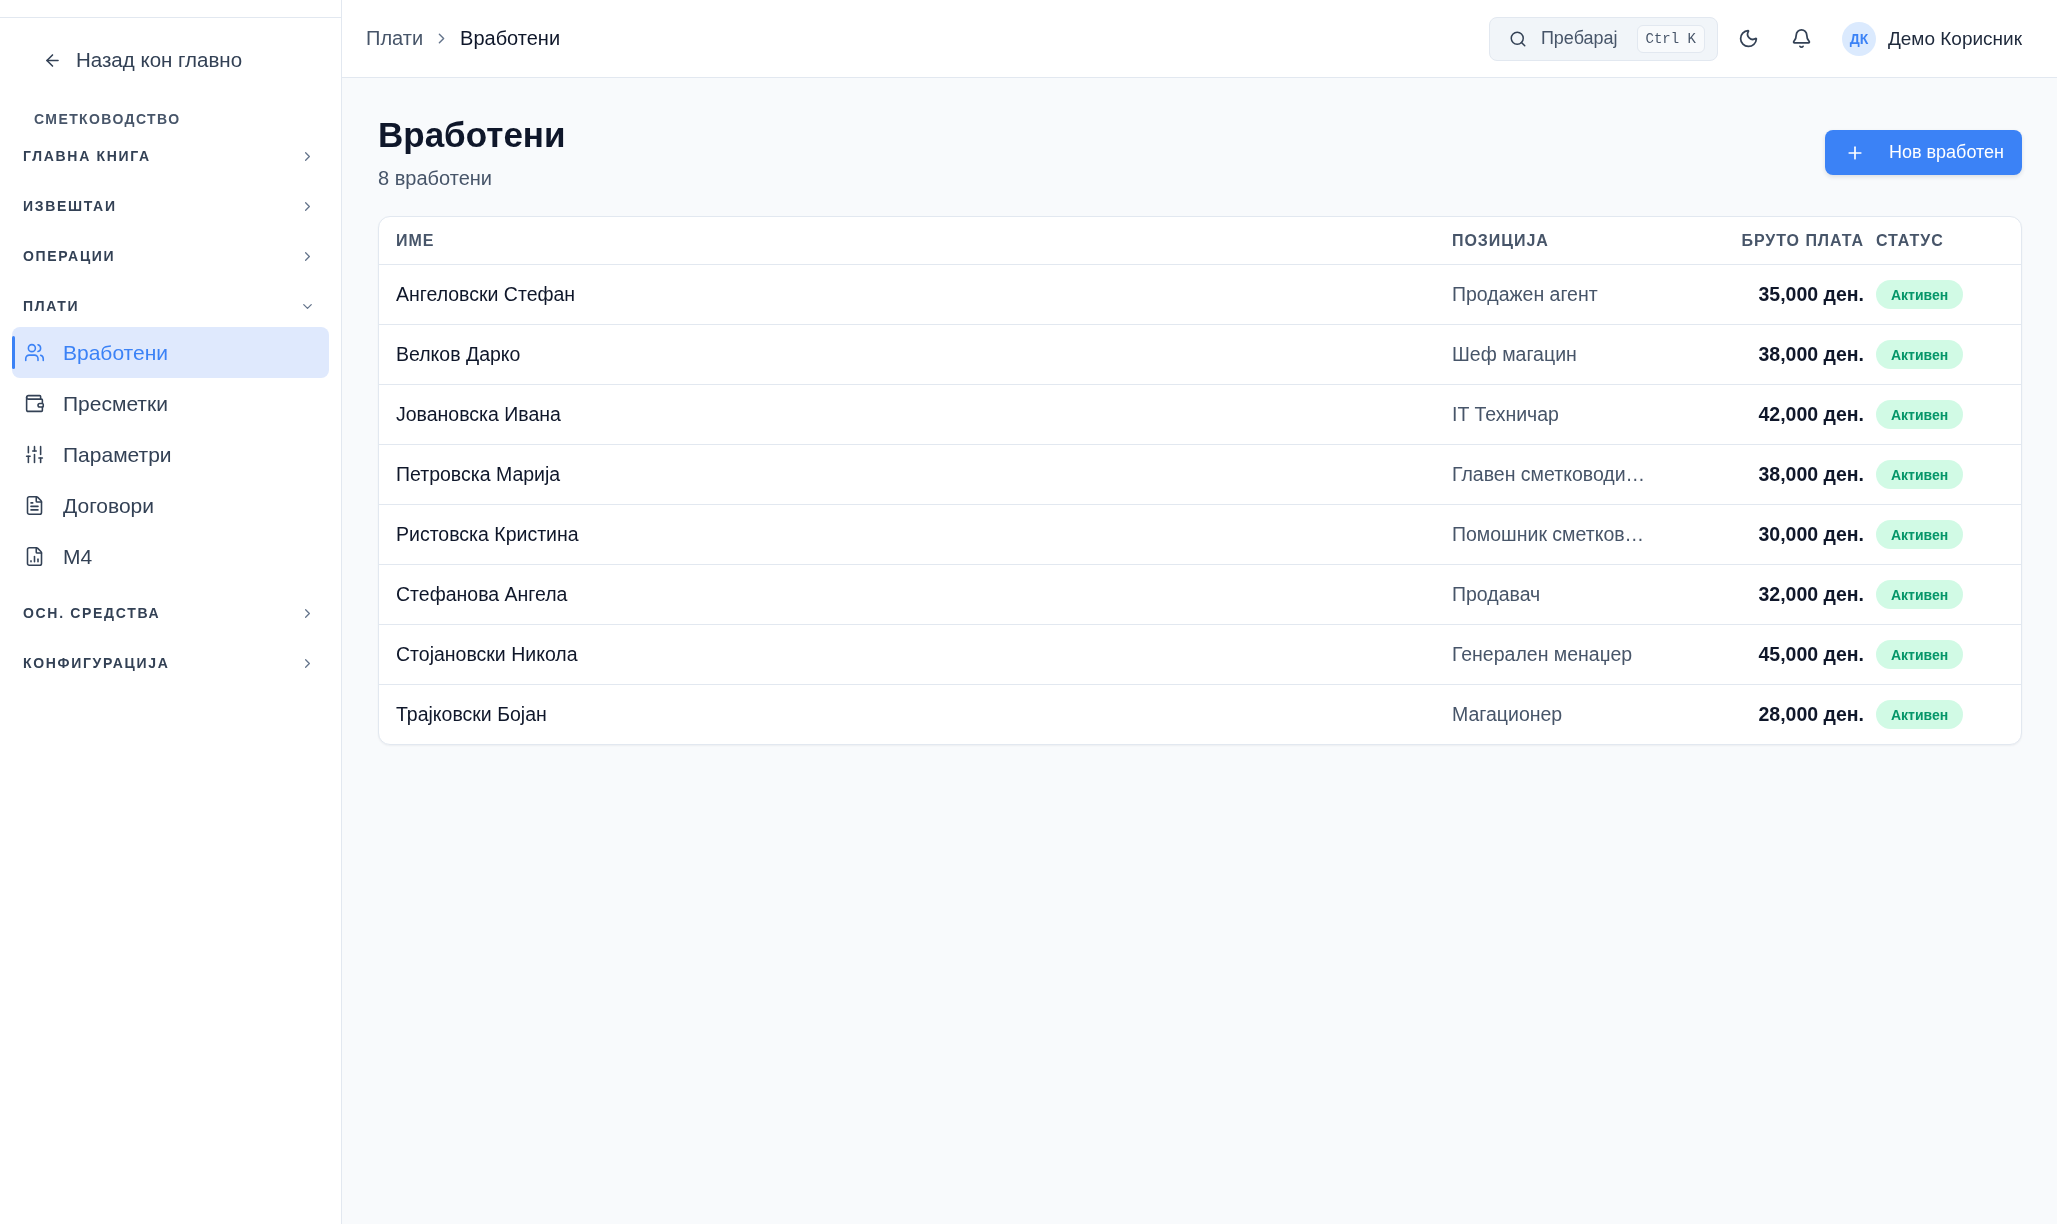  I want to click on nav-item: М4, so click(170, 556).